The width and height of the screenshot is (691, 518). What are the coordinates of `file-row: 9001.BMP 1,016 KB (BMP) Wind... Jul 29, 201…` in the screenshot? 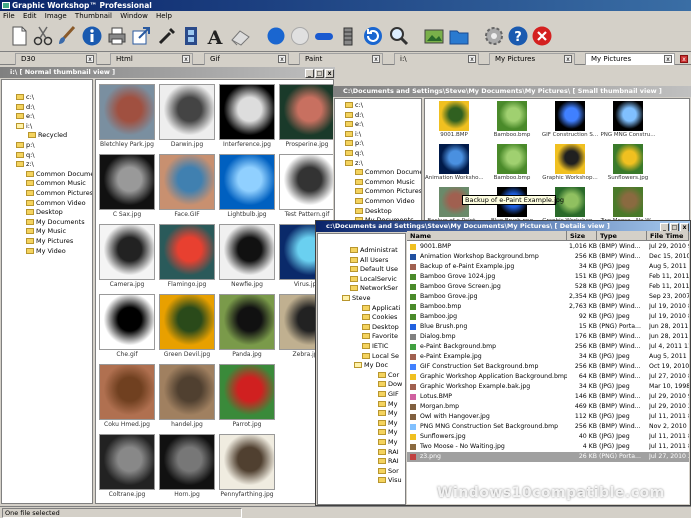 It's located at (548, 247).